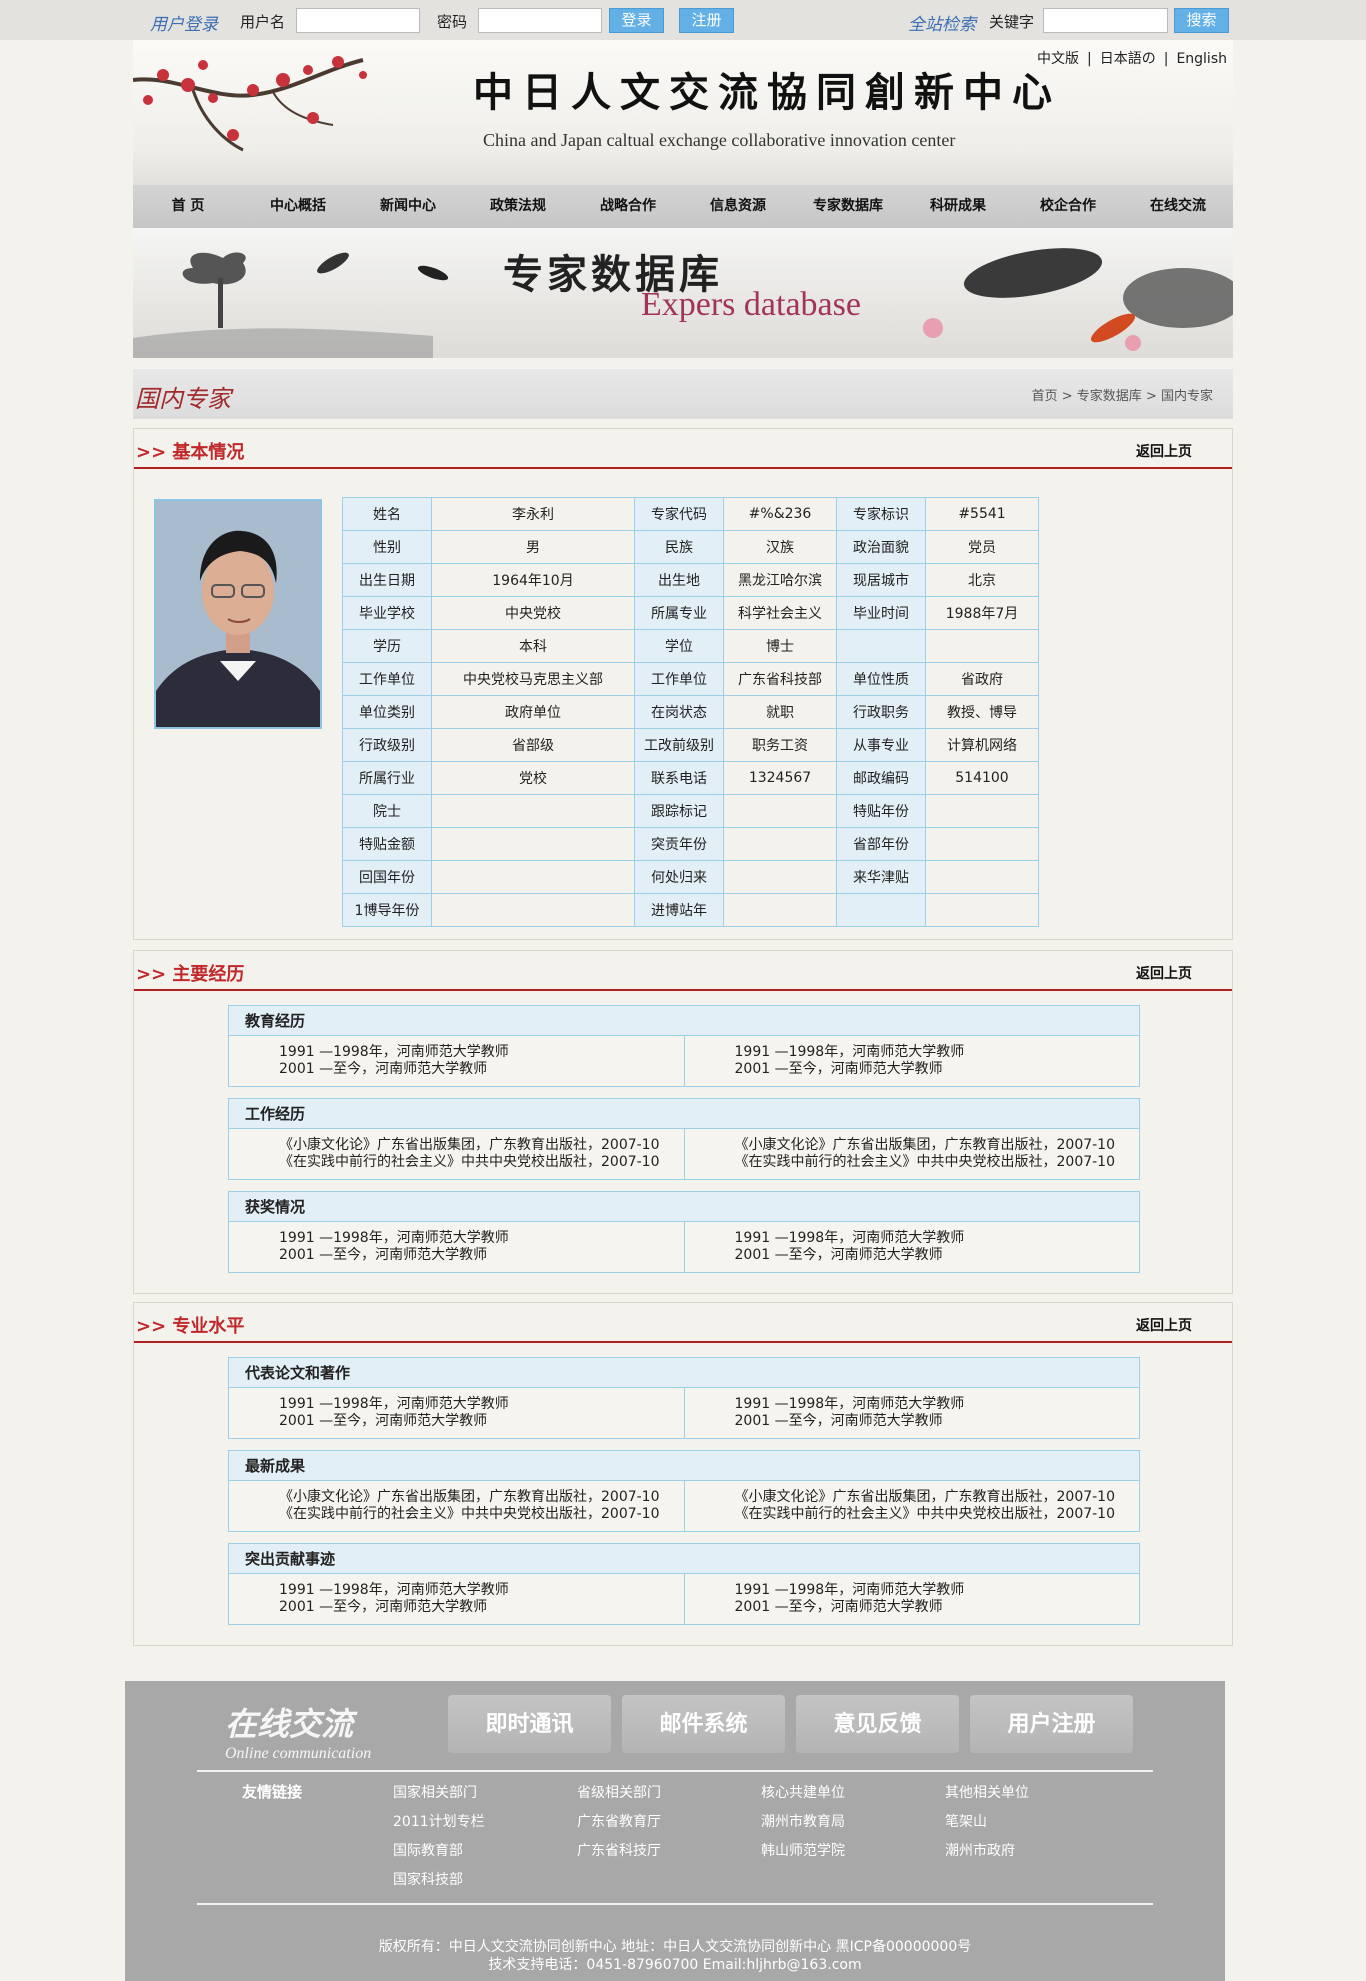 The width and height of the screenshot is (1366, 1981). Describe the element at coordinates (428, 1879) in the screenshot. I see `friend-link: 国家科技部` at that location.